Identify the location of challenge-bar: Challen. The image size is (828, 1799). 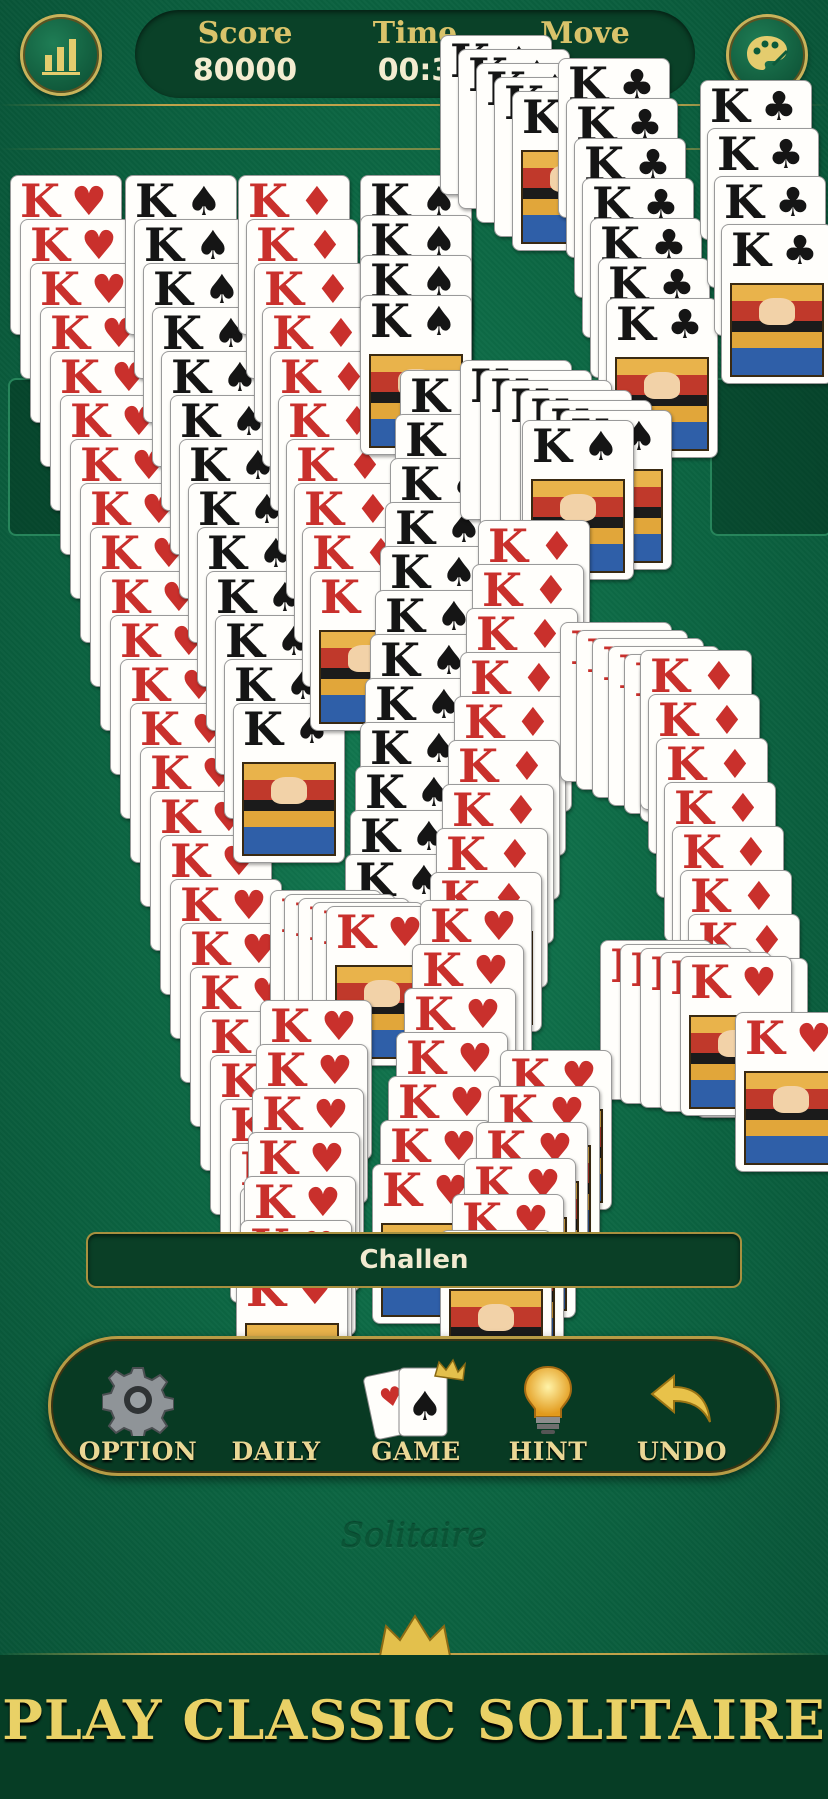
(414, 1260).